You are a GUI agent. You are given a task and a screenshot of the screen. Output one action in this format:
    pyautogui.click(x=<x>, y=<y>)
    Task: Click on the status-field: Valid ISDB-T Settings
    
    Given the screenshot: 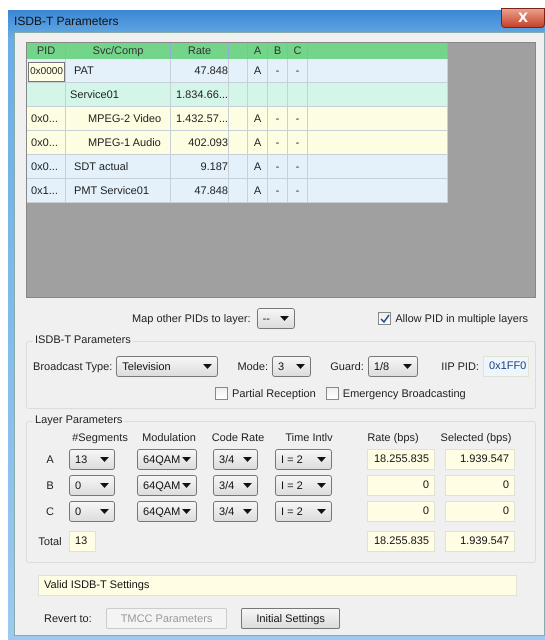 What is the action you would take?
    pyautogui.click(x=277, y=585)
    